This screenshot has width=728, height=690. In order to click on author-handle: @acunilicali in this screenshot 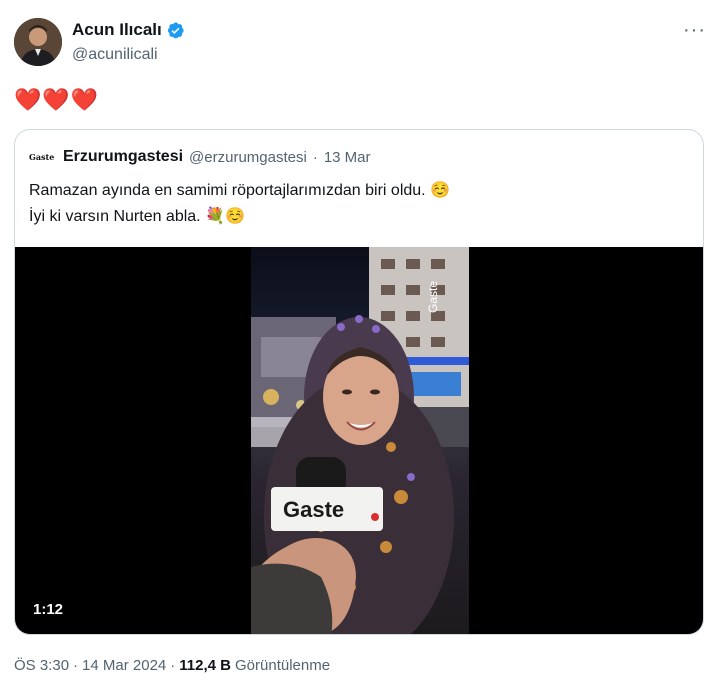, I will do `click(115, 55)`.